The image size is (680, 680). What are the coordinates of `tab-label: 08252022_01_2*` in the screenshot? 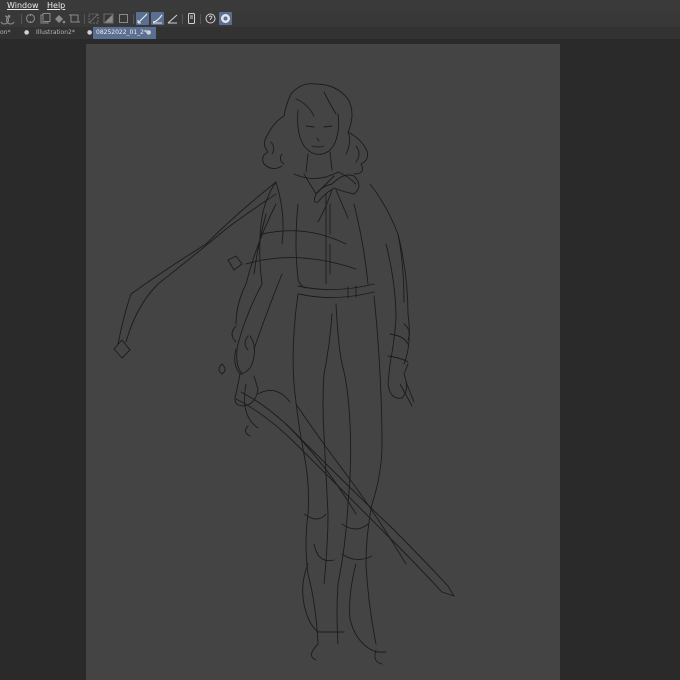 It's located at (121, 32).